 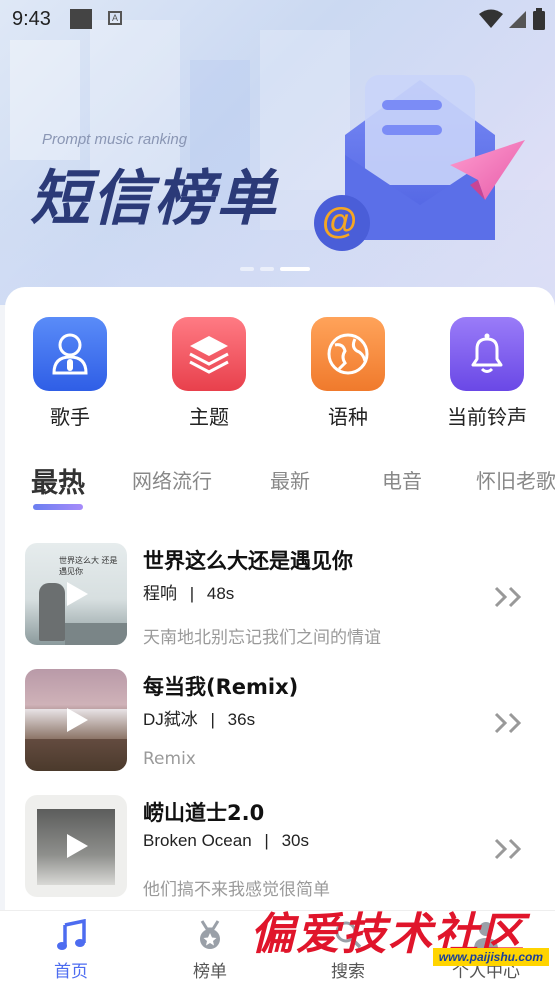 I want to click on notification-square-icon, so click(x=81, y=19).